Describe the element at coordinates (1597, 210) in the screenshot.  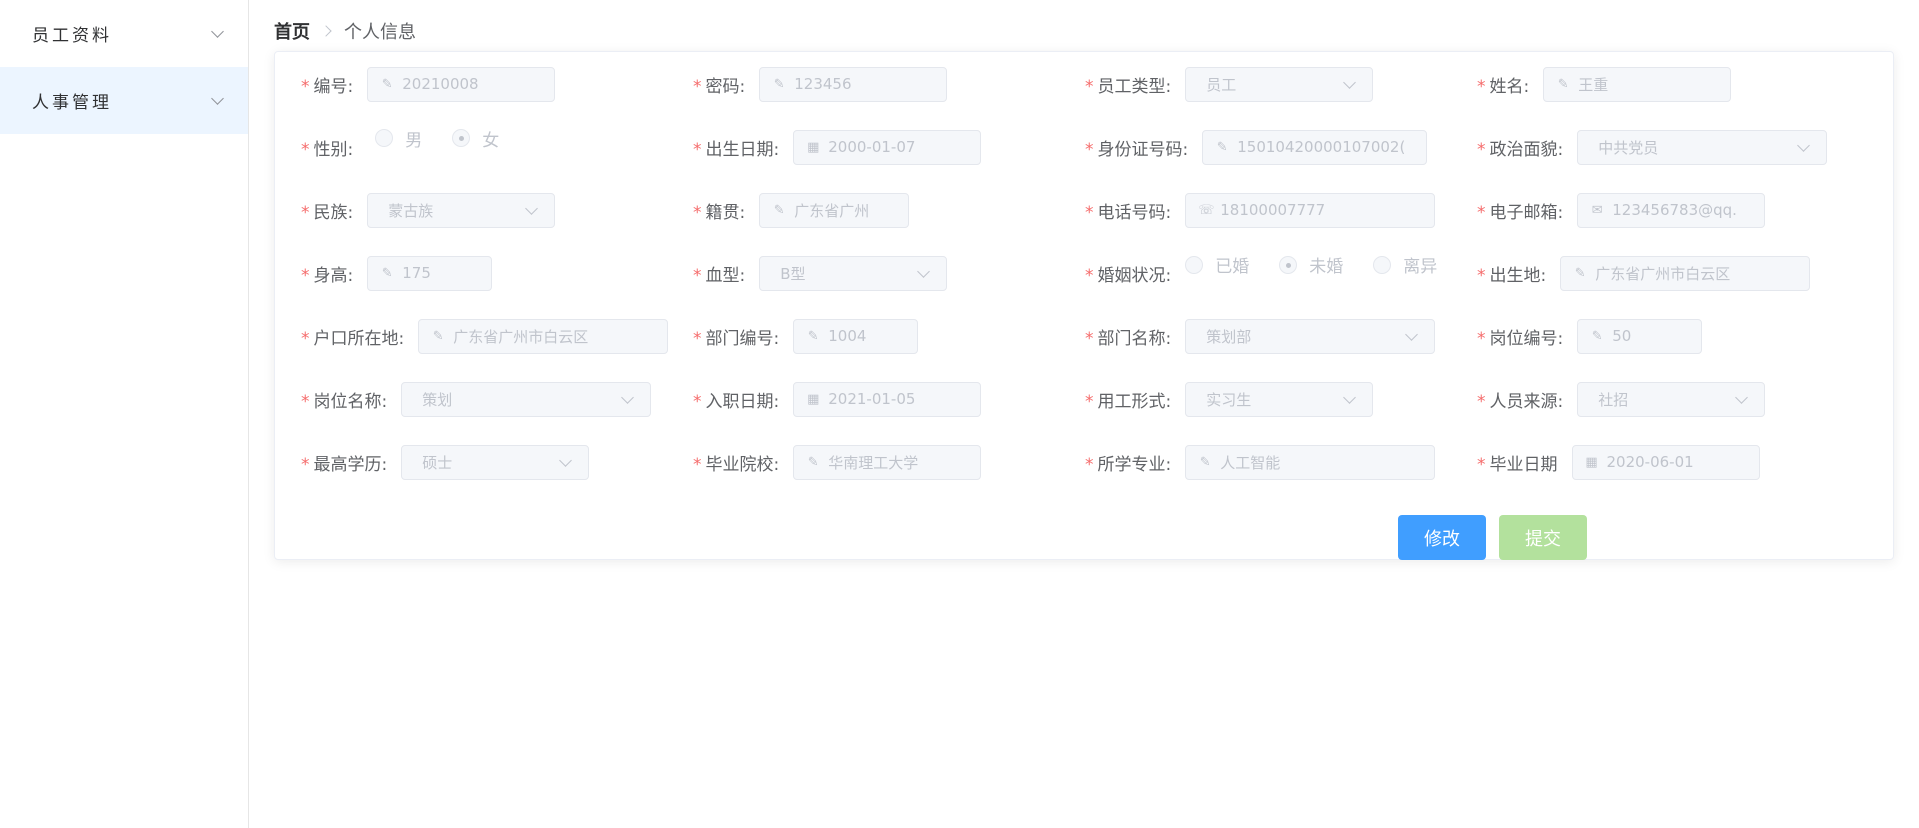
I see `mail-icon: ✉` at that location.